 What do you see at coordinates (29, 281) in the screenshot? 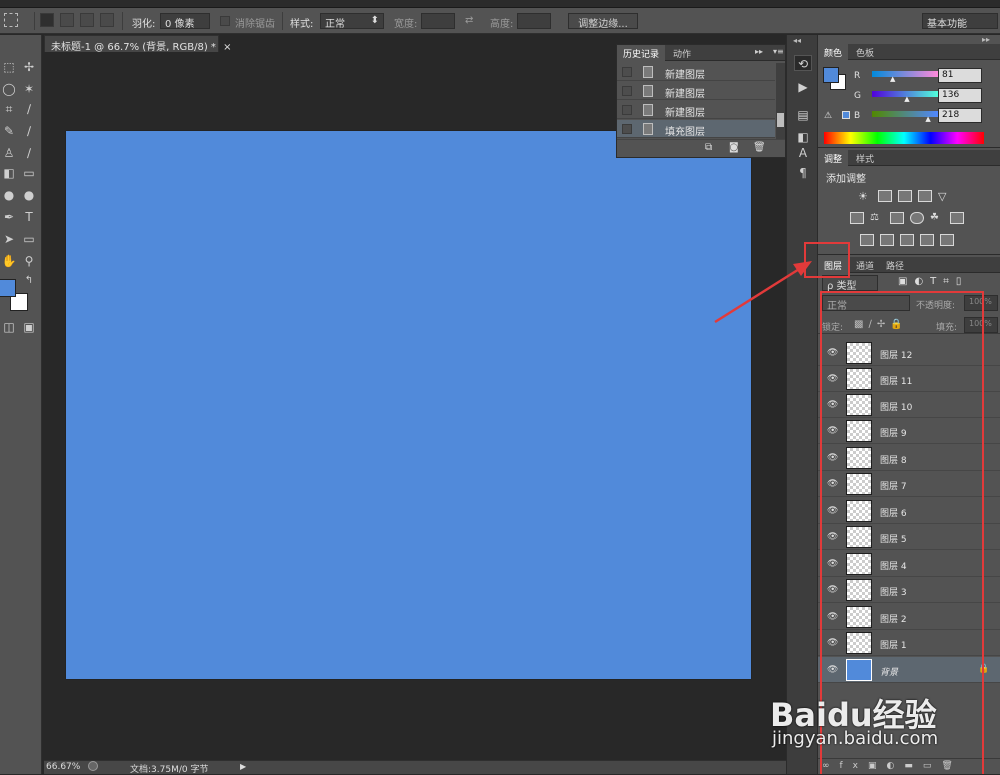
I see `swap-colors-icon: ↰` at bounding box center [29, 281].